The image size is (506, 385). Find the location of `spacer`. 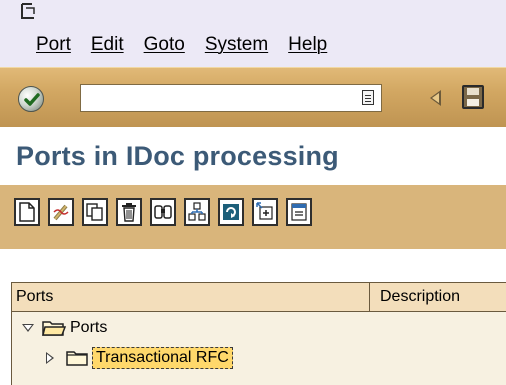

spacer is located at coordinates (253, 265).